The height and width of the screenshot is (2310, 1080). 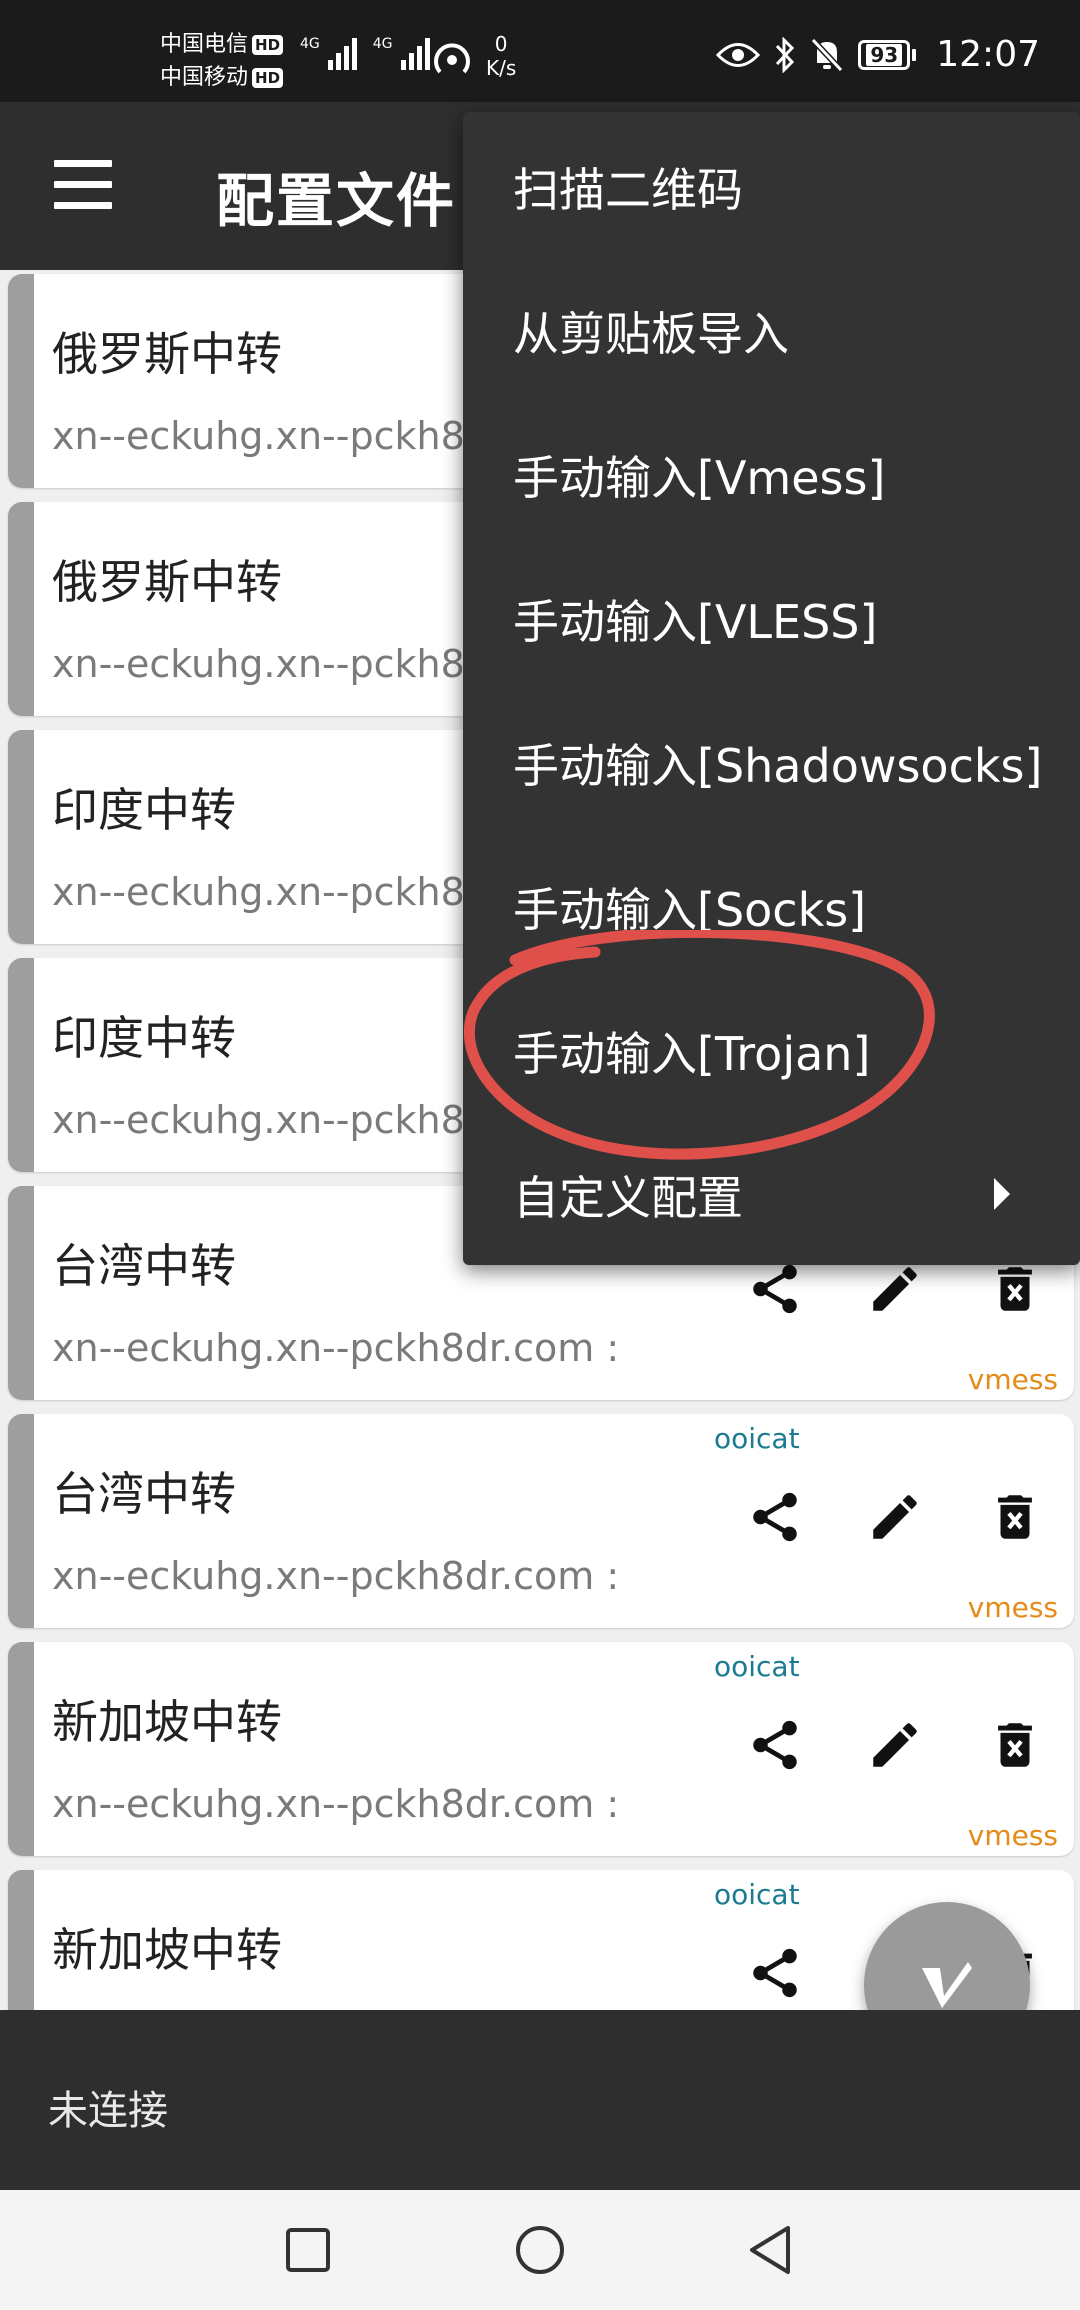 I want to click on signal-icon: 4G 4G, so click(x=370, y=53).